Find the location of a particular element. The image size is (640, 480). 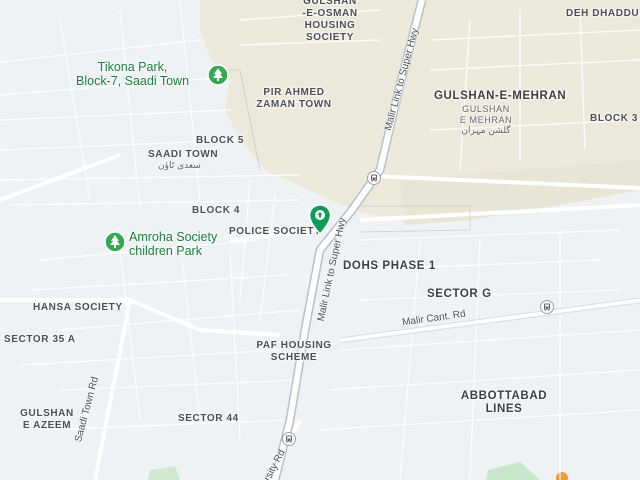

park-area-south is located at coordinates (513, 471).